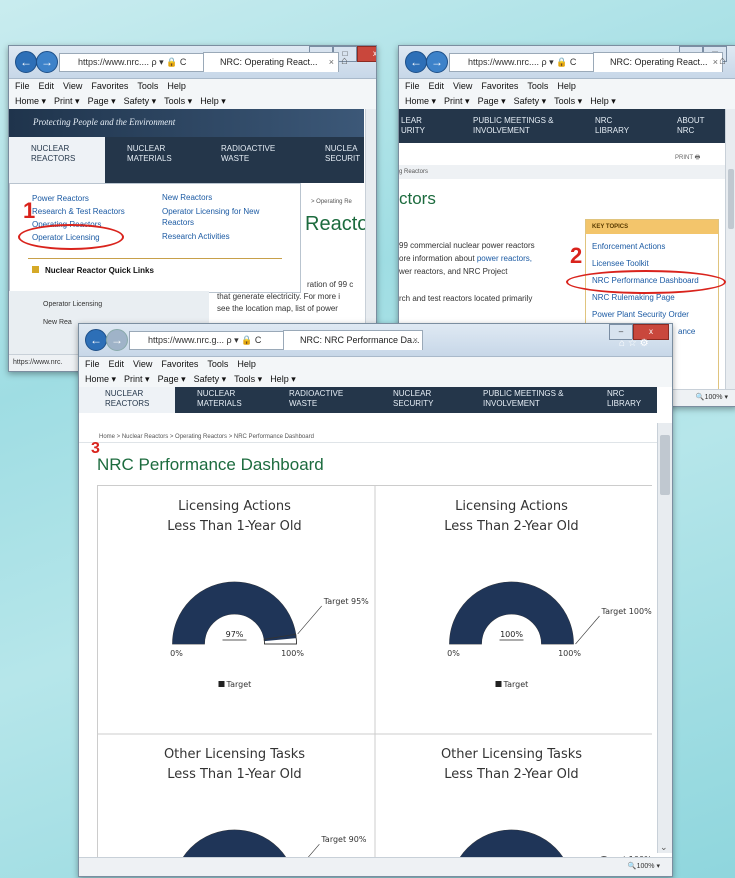 The height and width of the screenshot is (878, 735). Describe the element at coordinates (569, 653) in the screenshot. I see `gauge-max-label: 100%` at that location.